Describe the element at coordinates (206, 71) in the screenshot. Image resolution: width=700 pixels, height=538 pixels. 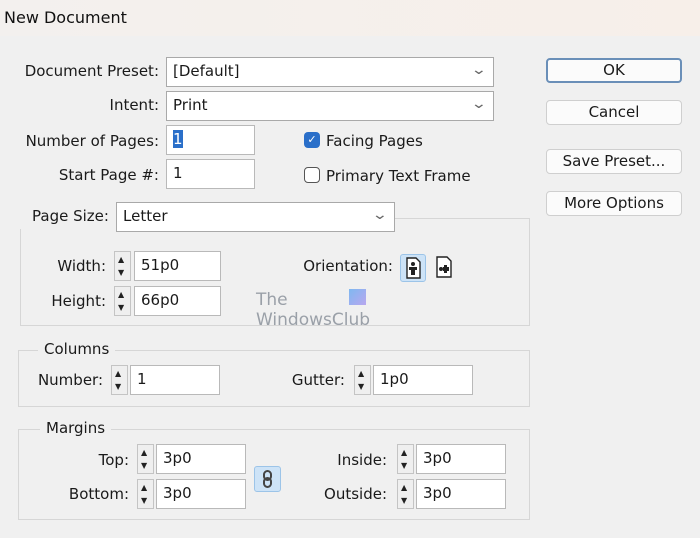
I see `document-preset-value: [Default]` at that location.